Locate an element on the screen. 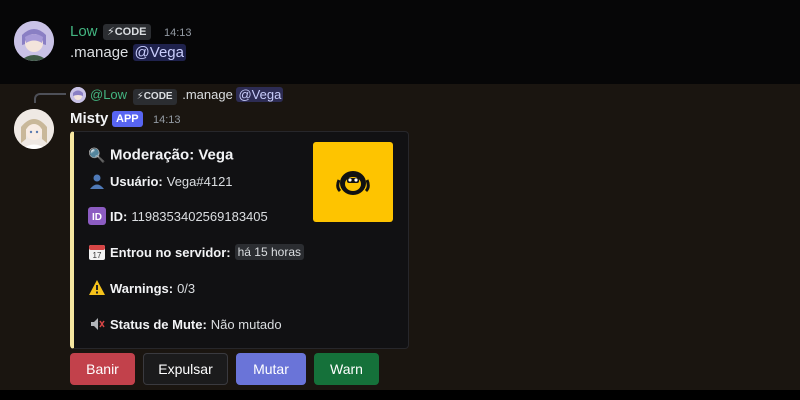  field-mute-status: Status de Mute: Não mutado is located at coordinates (185, 324).